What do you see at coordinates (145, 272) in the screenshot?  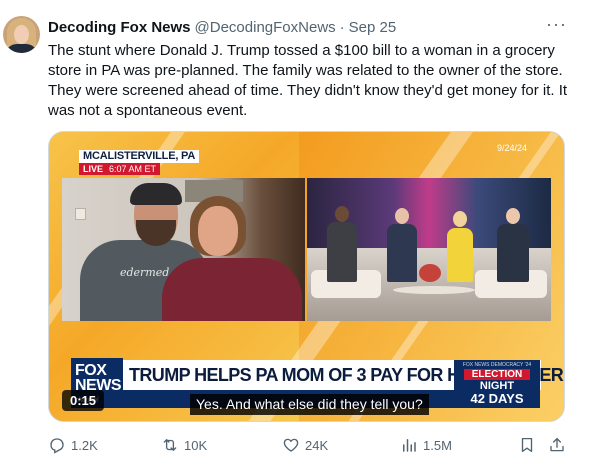 I see `shirt-text: edermed` at bounding box center [145, 272].